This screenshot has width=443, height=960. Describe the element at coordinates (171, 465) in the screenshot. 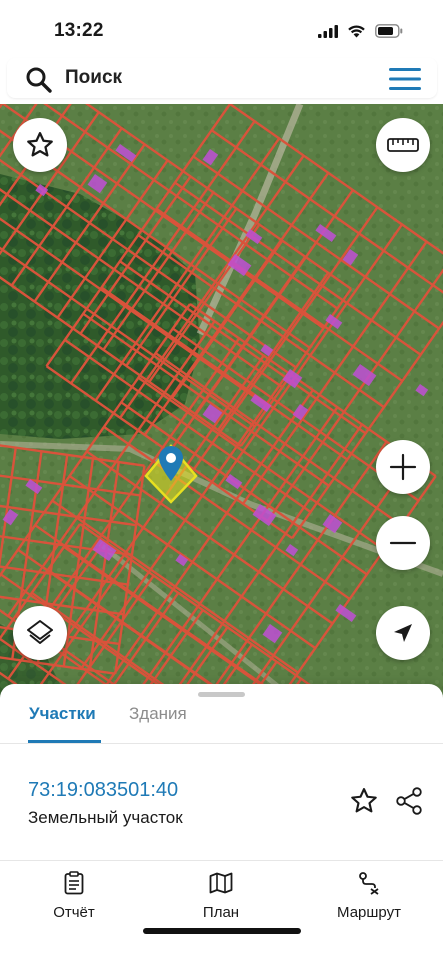

I see `location-pin-icon` at that location.